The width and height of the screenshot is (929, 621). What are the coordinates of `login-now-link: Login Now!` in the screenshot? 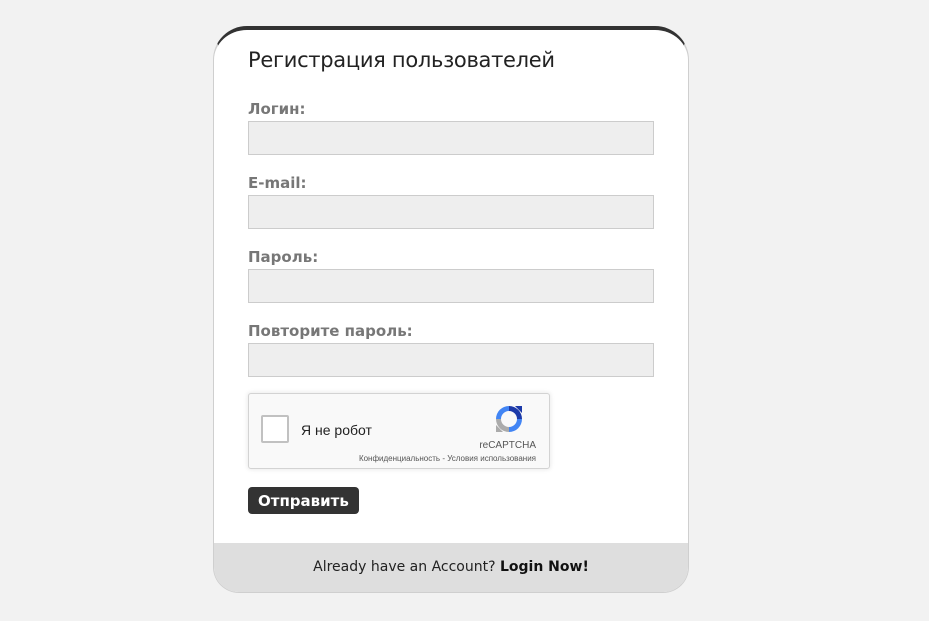 It's located at (544, 567).